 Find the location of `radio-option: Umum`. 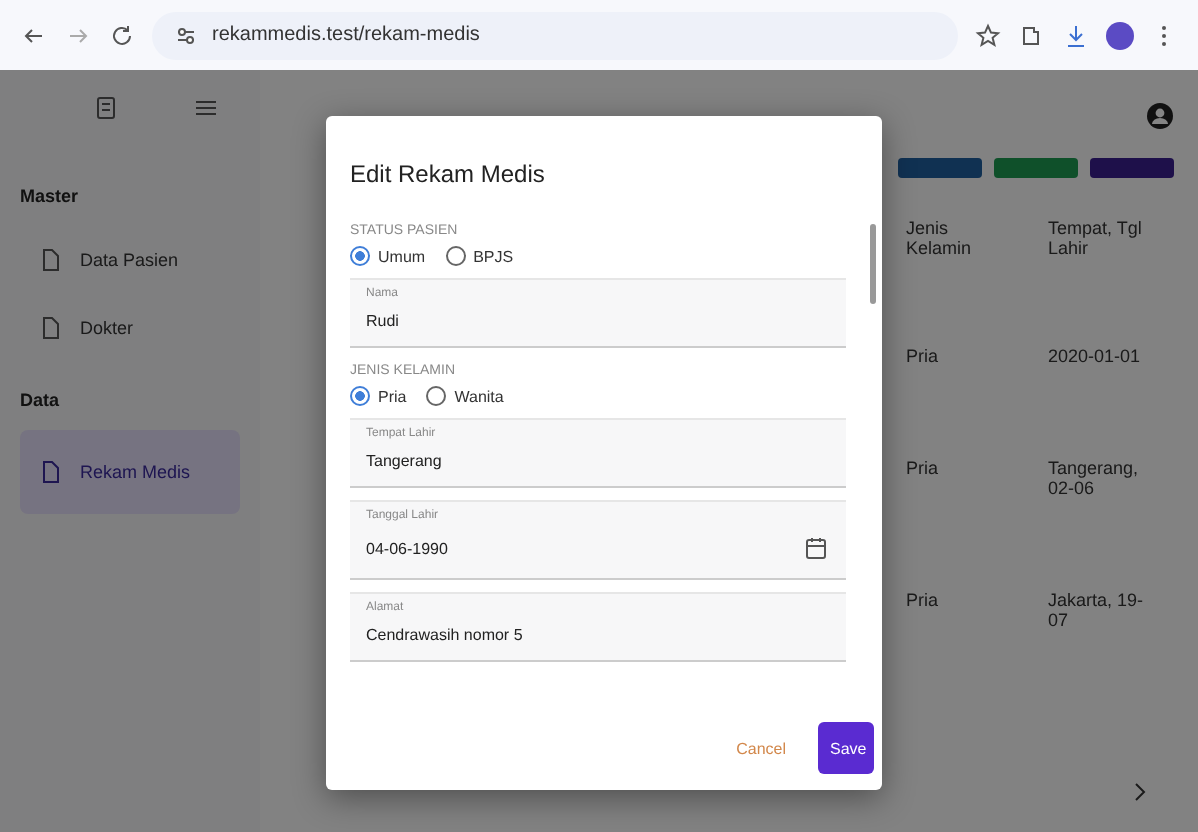

radio-option: Umum is located at coordinates (388, 256).